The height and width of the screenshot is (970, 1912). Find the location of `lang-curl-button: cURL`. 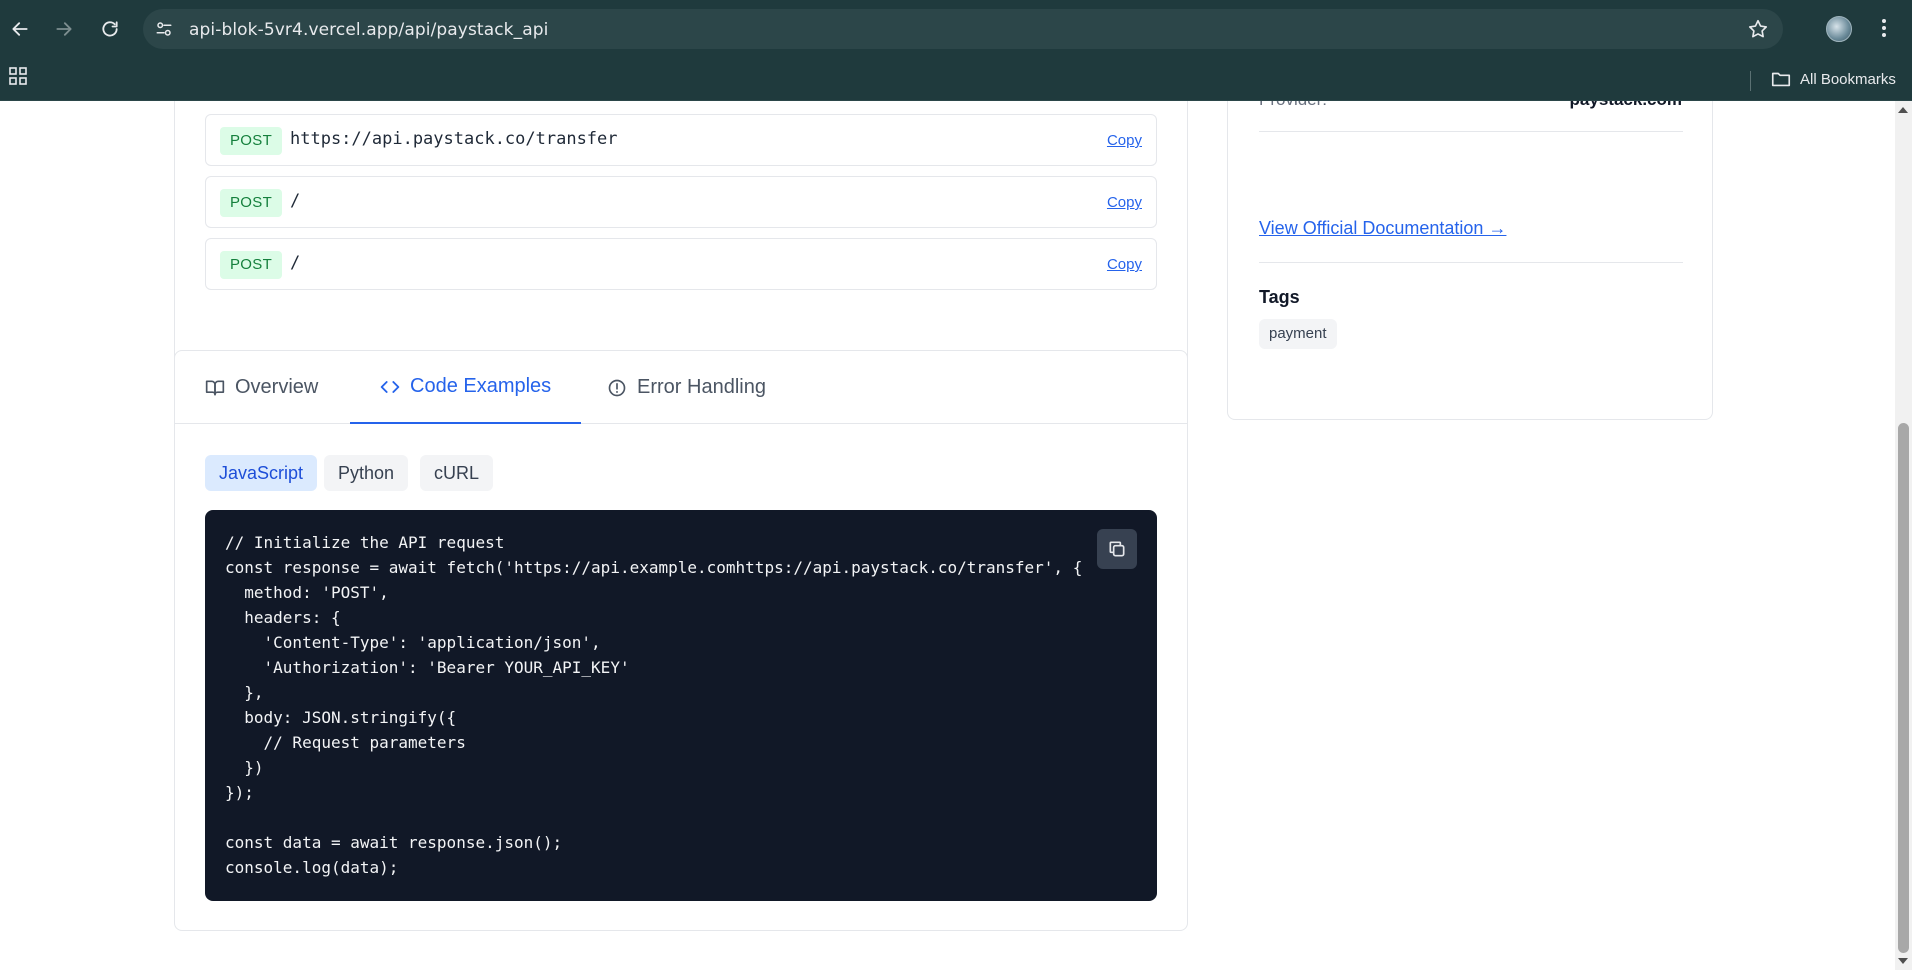

lang-curl-button: cURL is located at coordinates (457, 473).